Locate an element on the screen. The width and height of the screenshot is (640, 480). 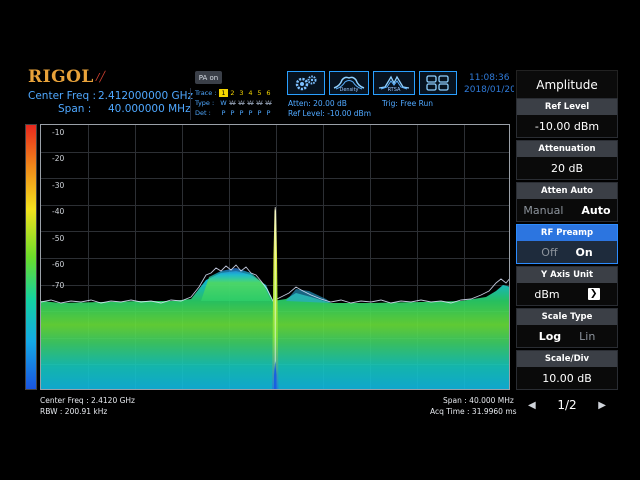
trigger-readout: Trig: Free Run is located at coordinates (407, 103).